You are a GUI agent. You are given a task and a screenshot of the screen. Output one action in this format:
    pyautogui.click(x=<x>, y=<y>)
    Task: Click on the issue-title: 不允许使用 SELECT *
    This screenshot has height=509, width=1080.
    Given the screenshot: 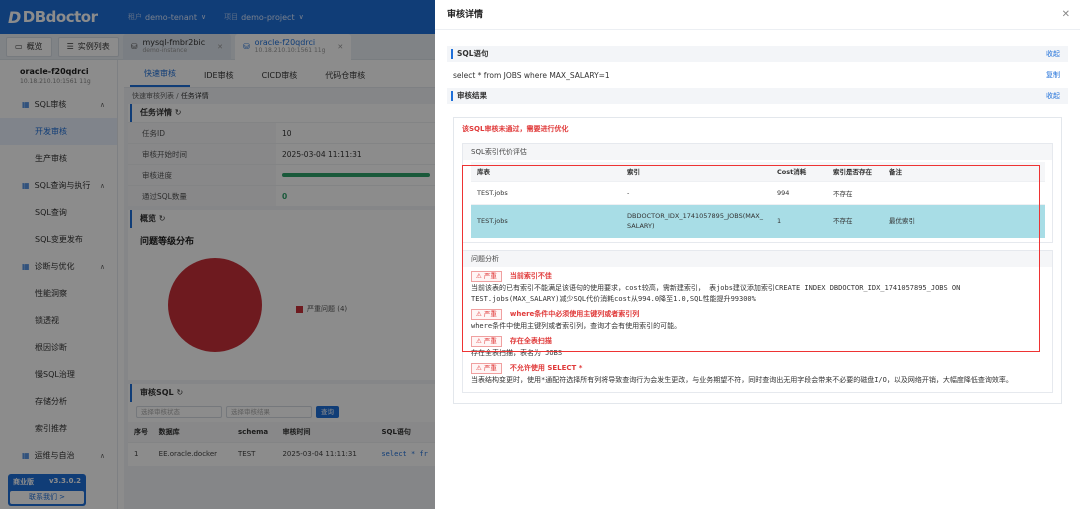 What is the action you would take?
    pyautogui.click(x=546, y=368)
    